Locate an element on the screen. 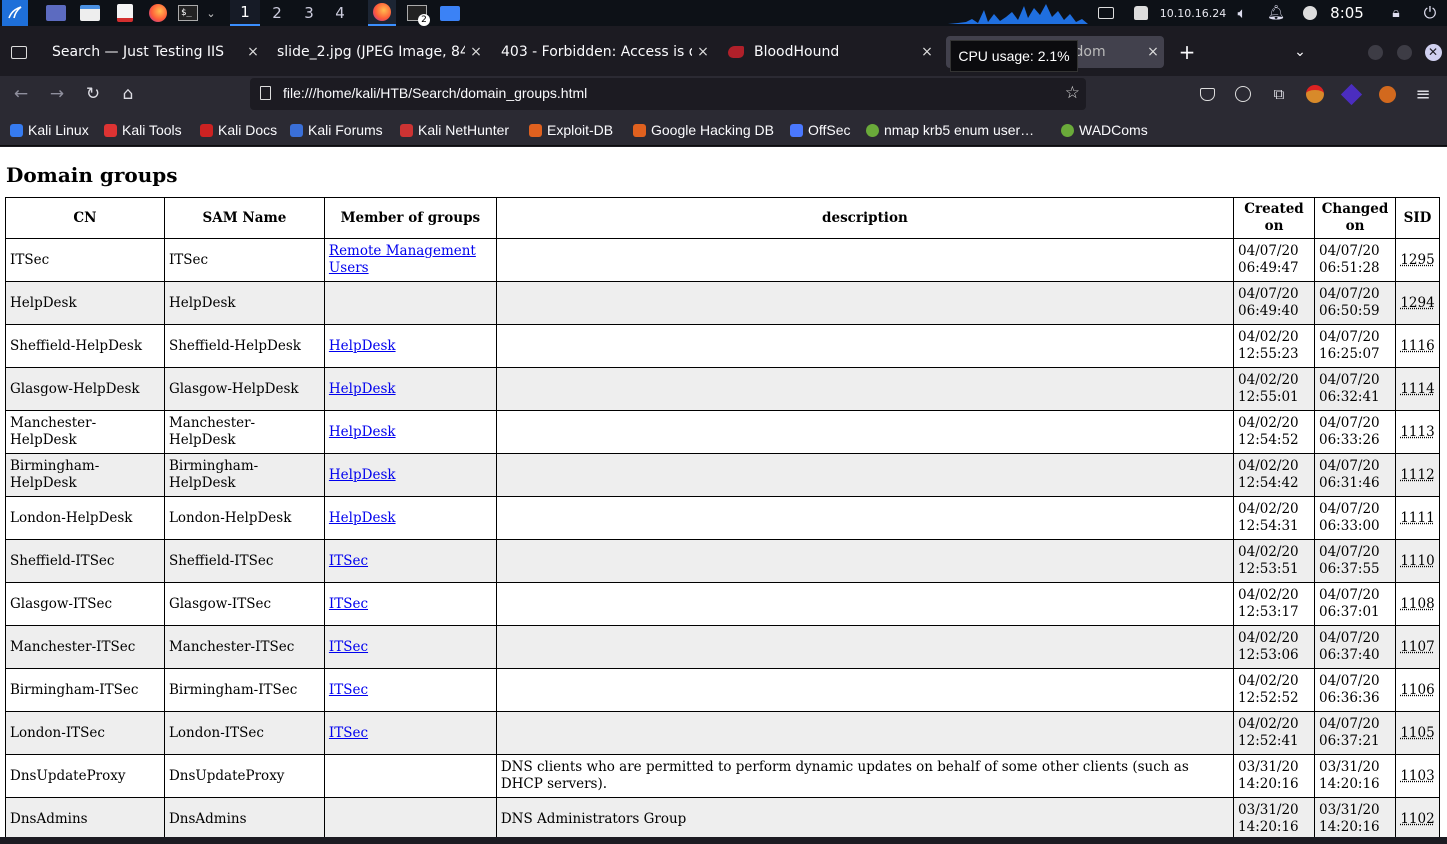 The width and height of the screenshot is (1447, 844). bookmark-kali-forums: Kali Forums is located at coordinates (336, 130).